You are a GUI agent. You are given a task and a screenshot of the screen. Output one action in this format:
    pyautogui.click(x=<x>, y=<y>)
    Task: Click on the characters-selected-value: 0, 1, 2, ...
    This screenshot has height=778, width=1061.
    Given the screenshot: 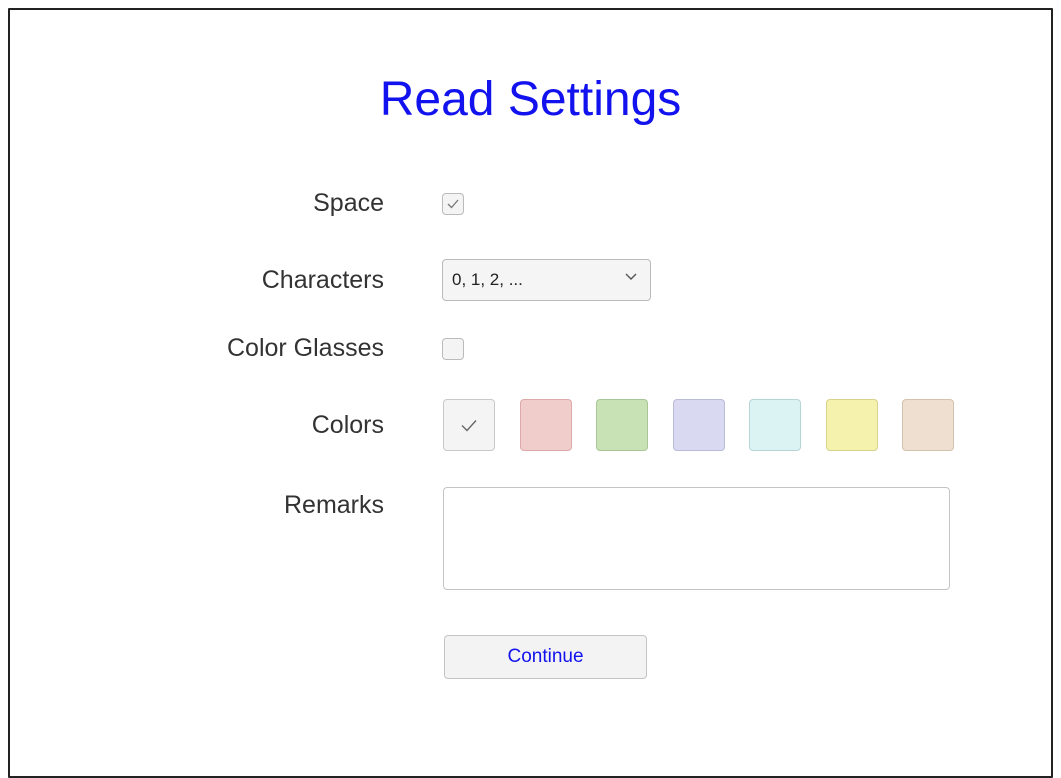 What is the action you would take?
    pyautogui.click(x=487, y=279)
    